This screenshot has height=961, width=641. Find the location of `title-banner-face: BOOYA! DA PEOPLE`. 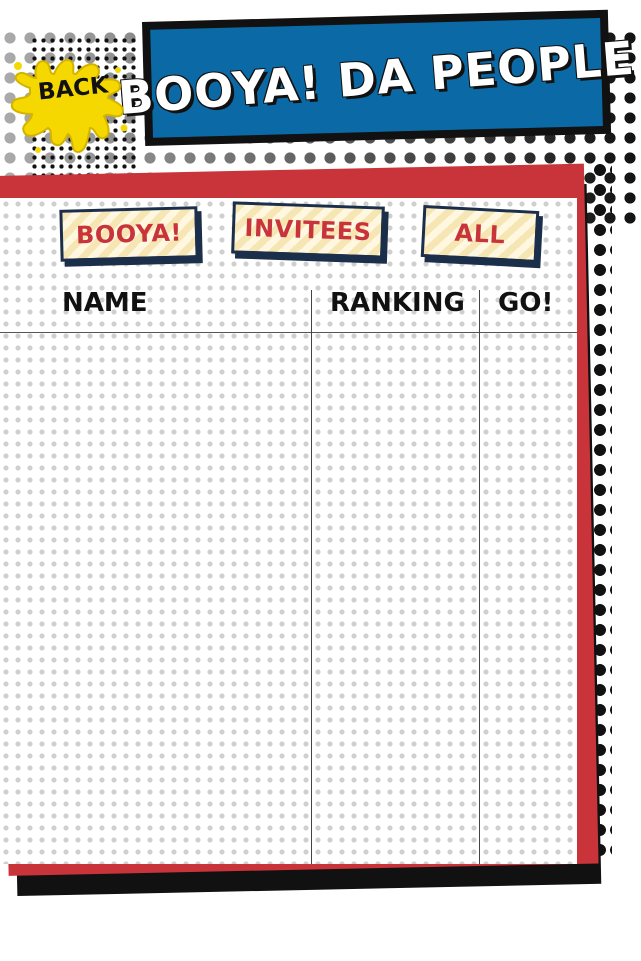

title-banner-face: BOOYA! DA PEOPLE is located at coordinates (376, 78).